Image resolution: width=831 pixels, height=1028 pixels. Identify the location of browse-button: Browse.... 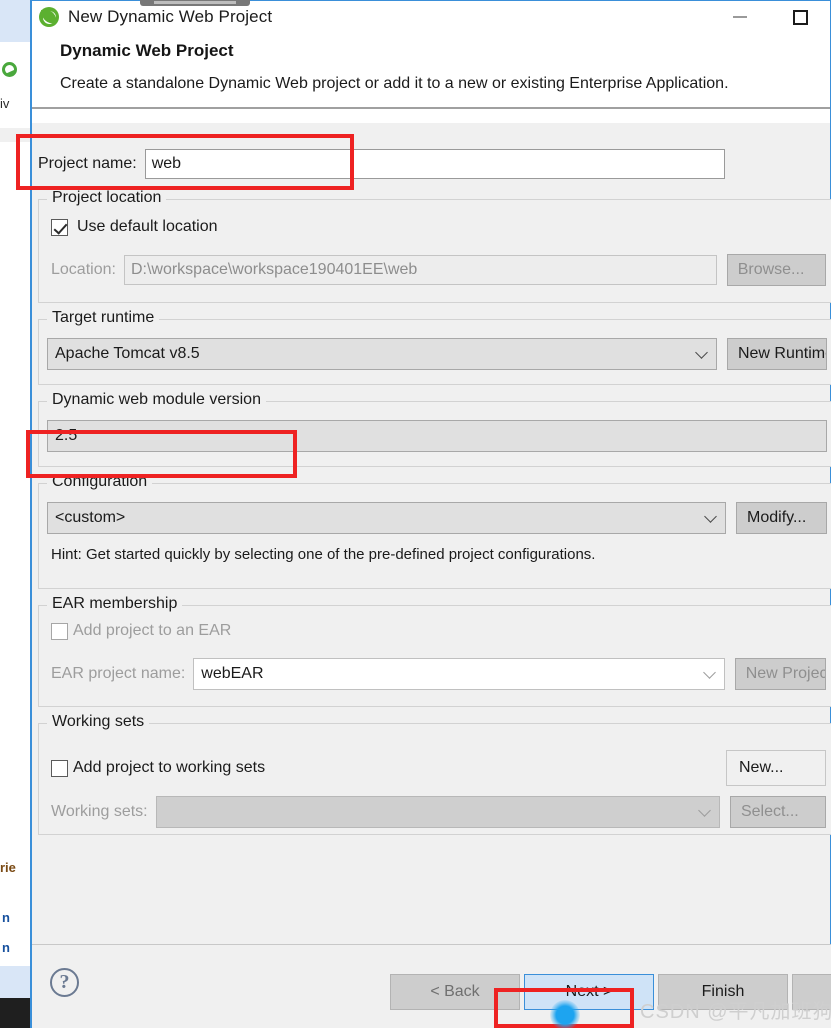
(776, 270).